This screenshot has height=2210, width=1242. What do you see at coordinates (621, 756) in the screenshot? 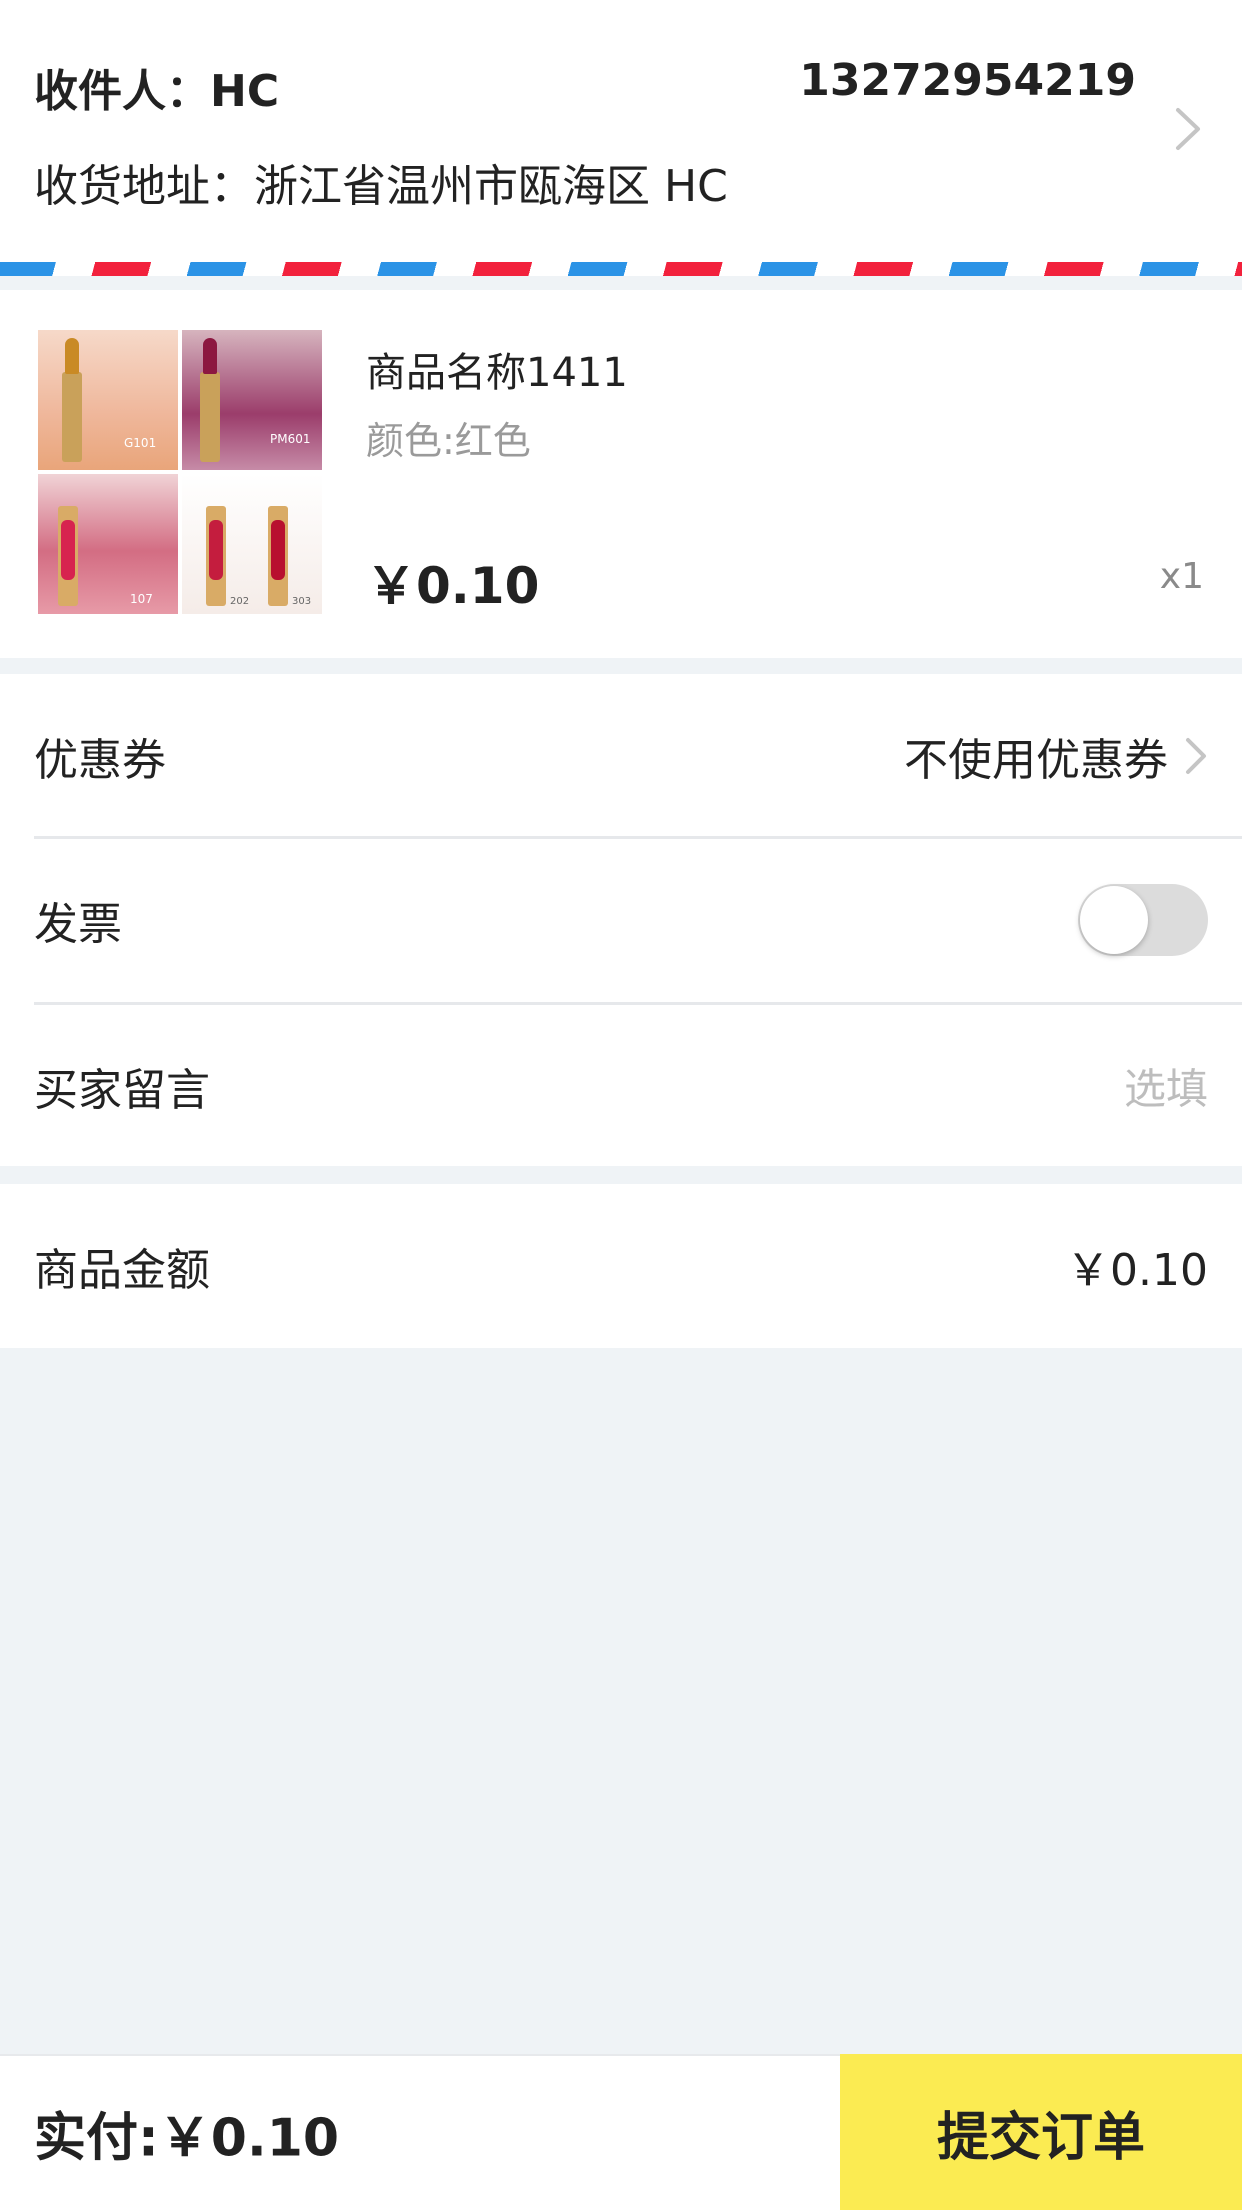
I see `coupon-row: 优惠券 不使用优惠券` at bounding box center [621, 756].